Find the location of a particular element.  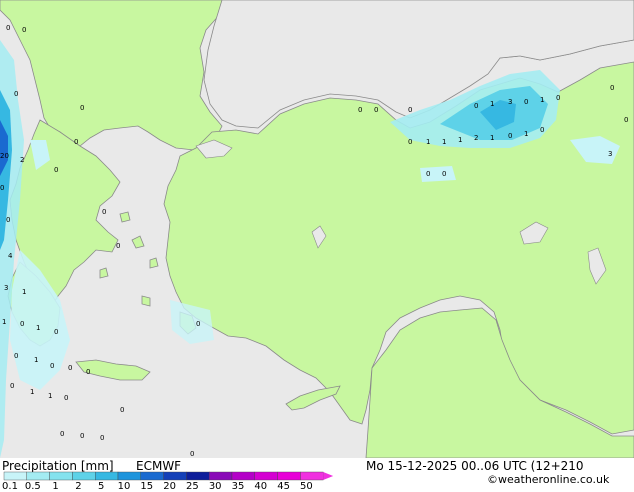

legend-tick-label: 40 is located at coordinates (261, 486).